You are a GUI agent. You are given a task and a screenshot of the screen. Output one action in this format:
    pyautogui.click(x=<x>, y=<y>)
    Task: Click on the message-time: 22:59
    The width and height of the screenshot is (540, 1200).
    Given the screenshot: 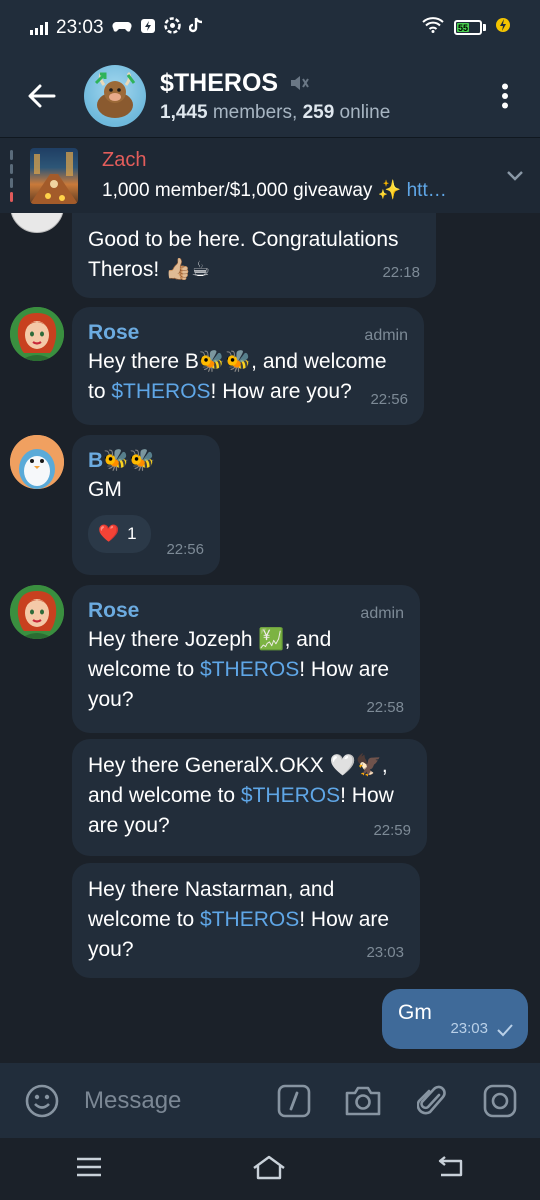 What is the action you would take?
    pyautogui.click(x=392, y=830)
    